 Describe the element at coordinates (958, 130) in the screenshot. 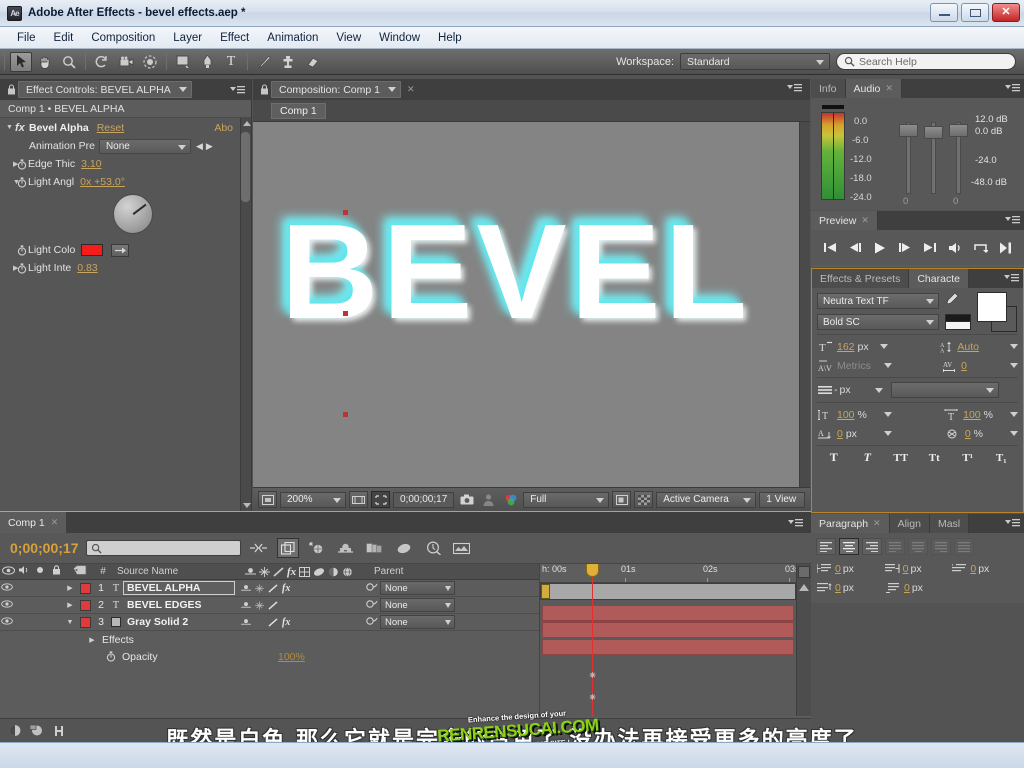

I see `audio-slider-knob-right` at that location.